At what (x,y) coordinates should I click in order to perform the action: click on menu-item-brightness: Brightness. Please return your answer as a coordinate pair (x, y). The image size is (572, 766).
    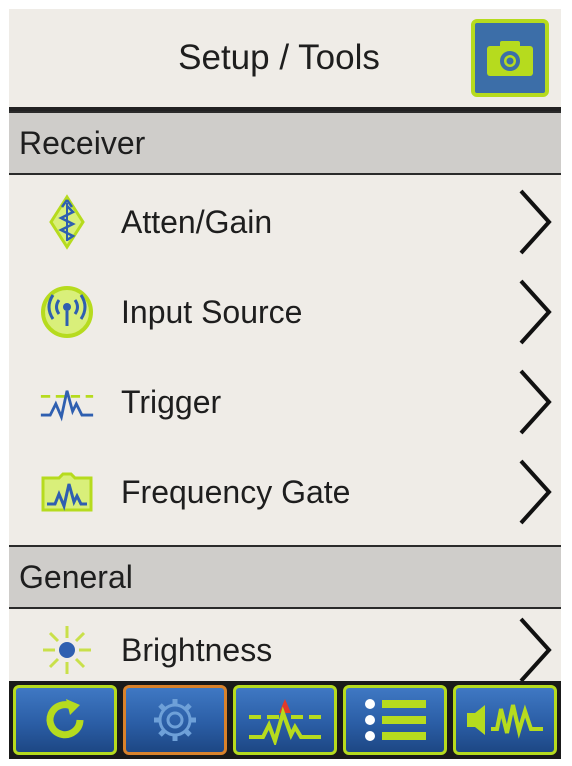
    Looking at the image, I should click on (285, 650).